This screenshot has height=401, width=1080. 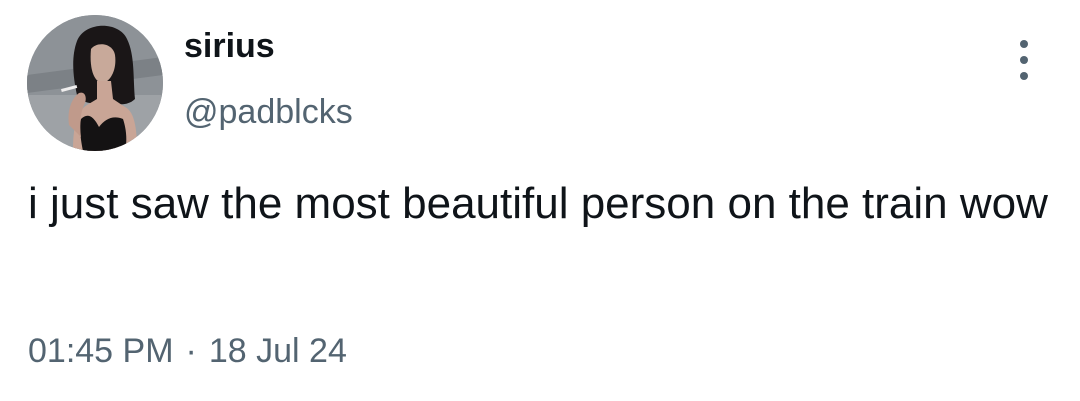 What do you see at coordinates (101, 351) in the screenshot?
I see `tweet-time: 01:45 PM` at bounding box center [101, 351].